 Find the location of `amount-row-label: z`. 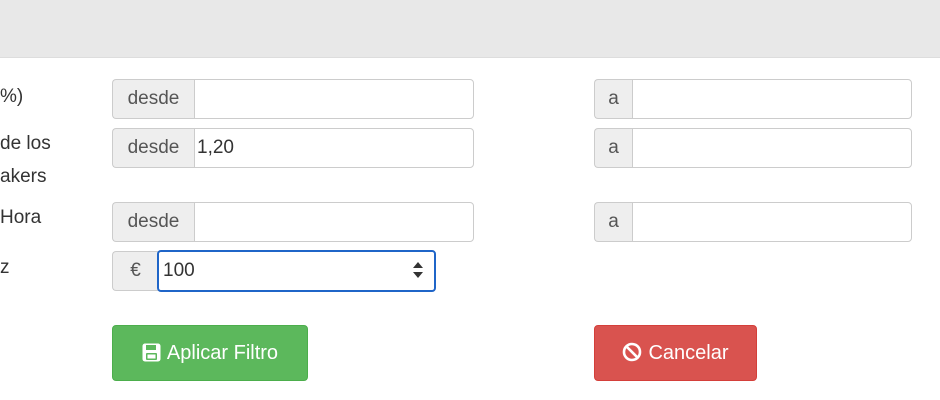

amount-row-label: z is located at coordinates (5, 267).